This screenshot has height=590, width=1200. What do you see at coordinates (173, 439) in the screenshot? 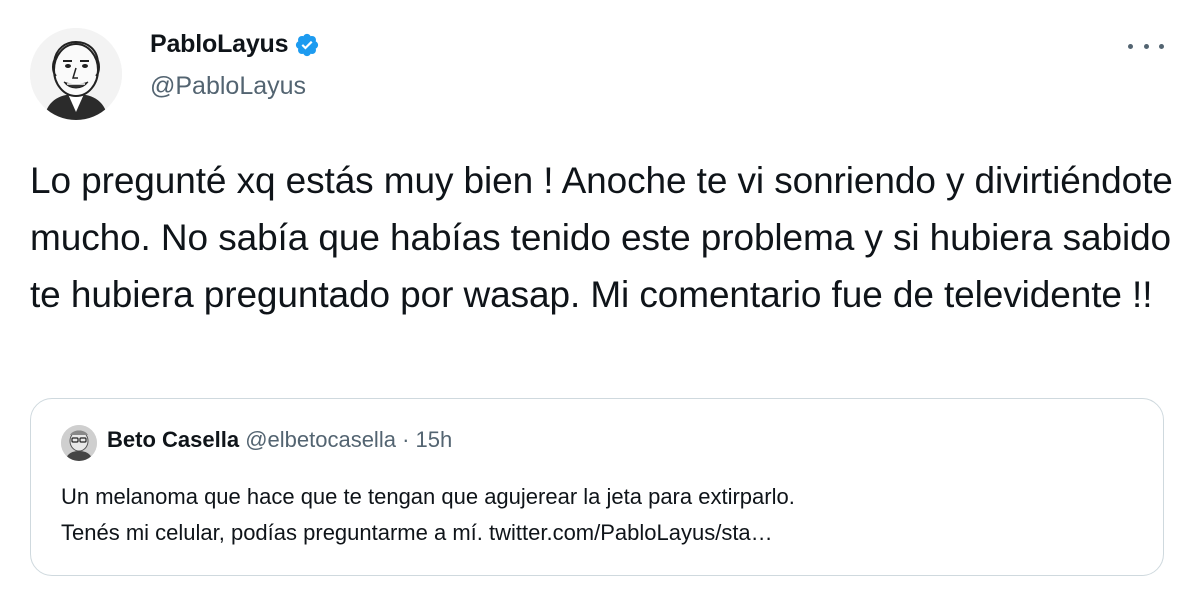
I see `quote-author-name: Beto Casella` at bounding box center [173, 439].